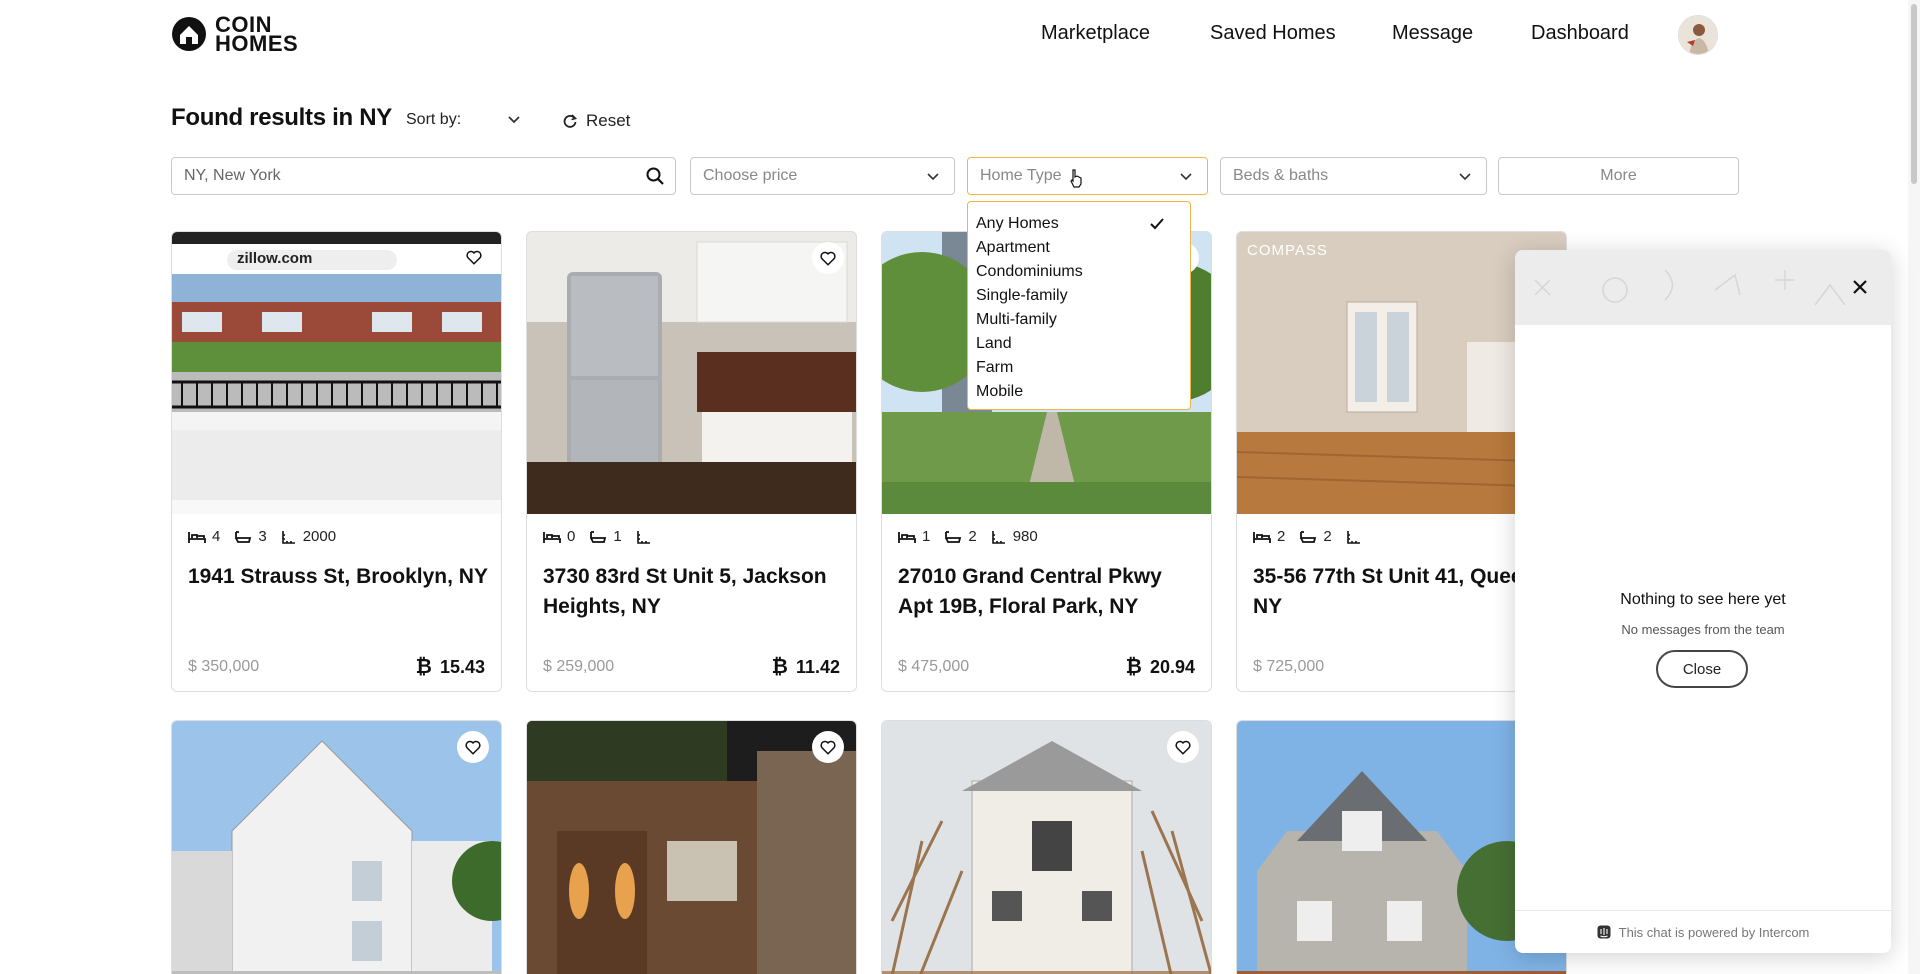 This screenshot has width=1920, height=974. Describe the element at coordinates (423, 176) in the screenshot. I see `location-search-input: NY, New York` at that location.